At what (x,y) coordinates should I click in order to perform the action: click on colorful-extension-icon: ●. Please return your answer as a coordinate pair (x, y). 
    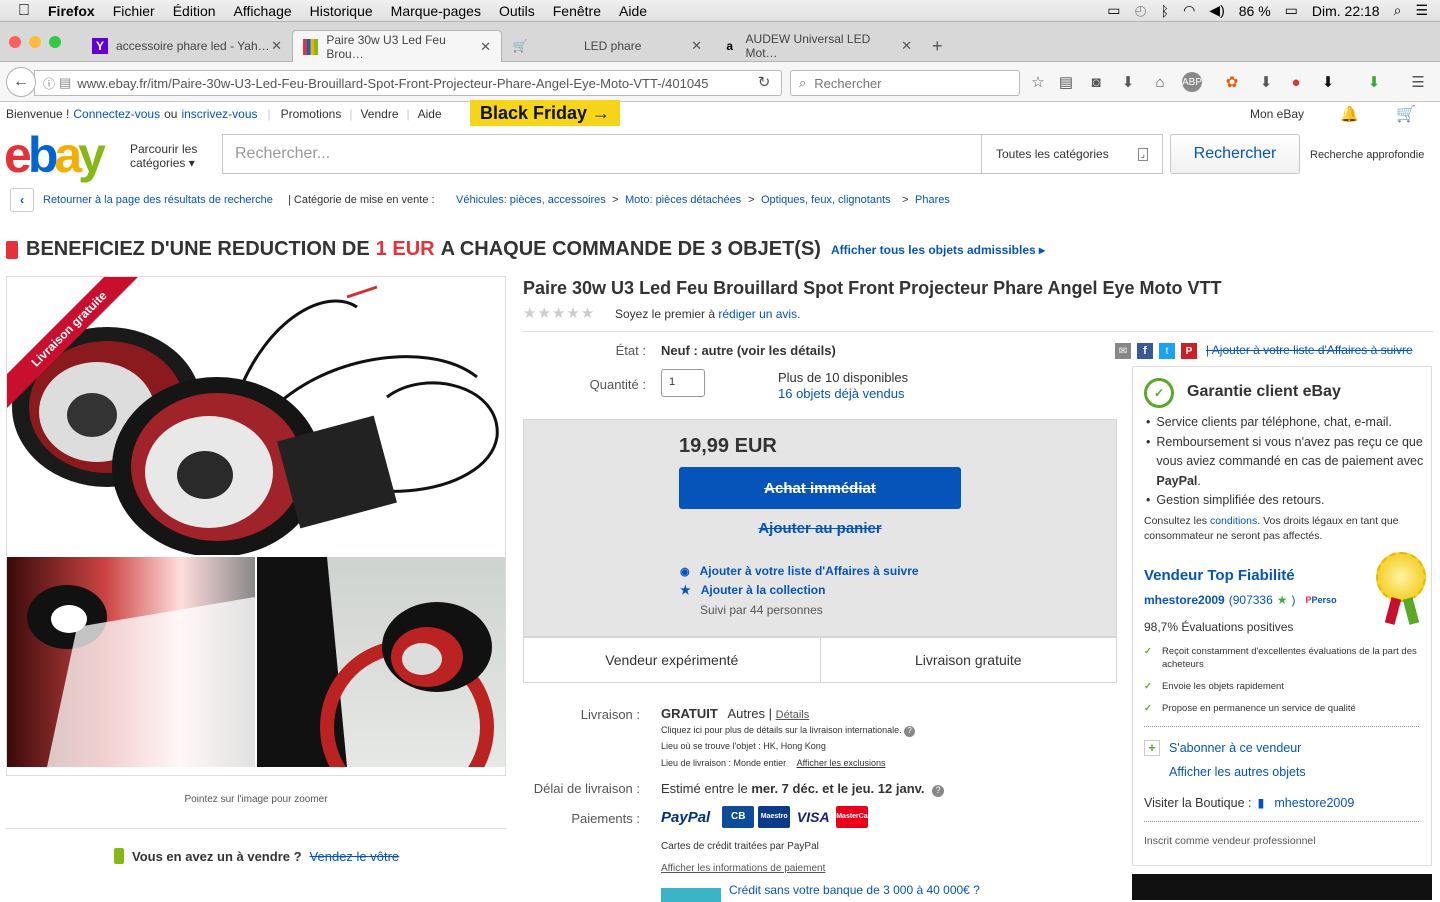
    Looking at the image, I should click on (1296, 82).